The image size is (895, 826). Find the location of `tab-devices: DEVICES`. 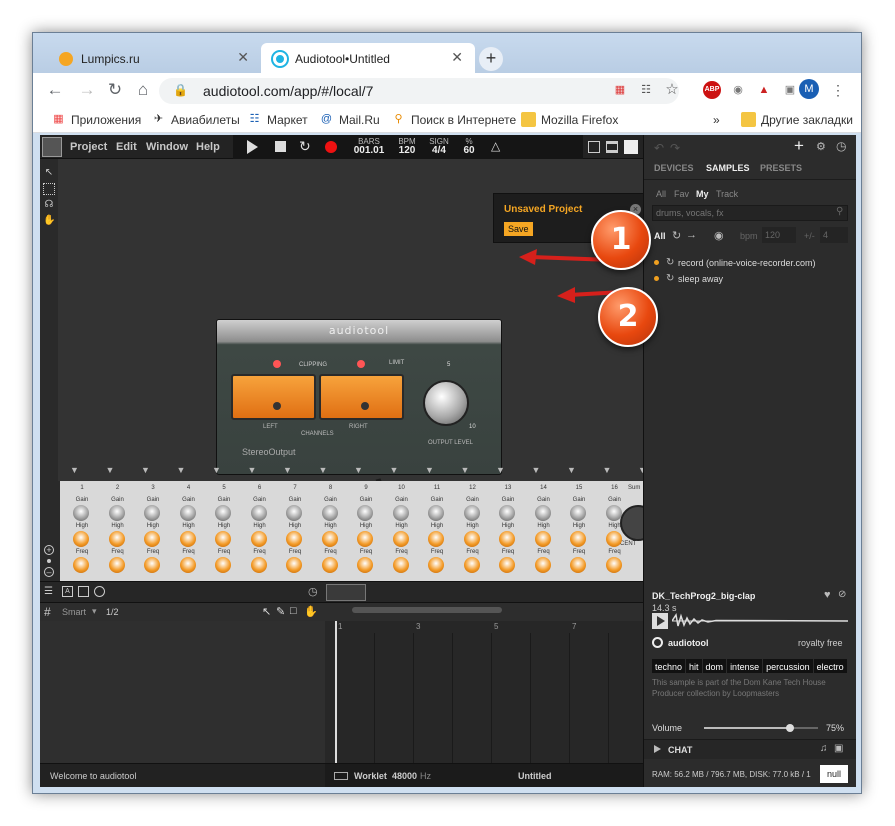

tab-devices: DEVICES is located at coordinates (674, 168).